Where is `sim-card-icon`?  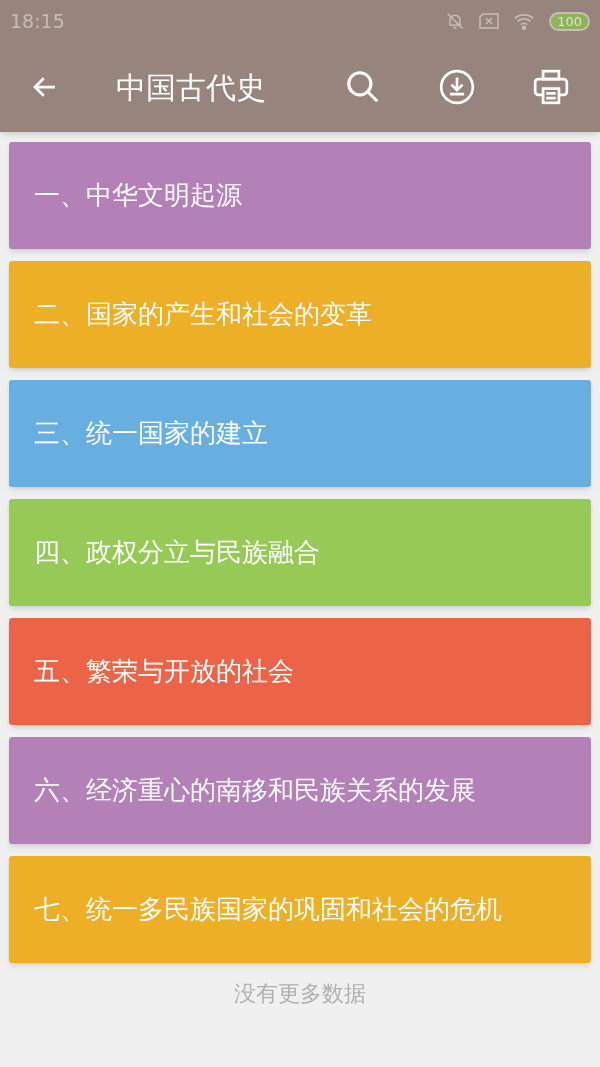 sim-card-icon is located at coordinates (489, 21).